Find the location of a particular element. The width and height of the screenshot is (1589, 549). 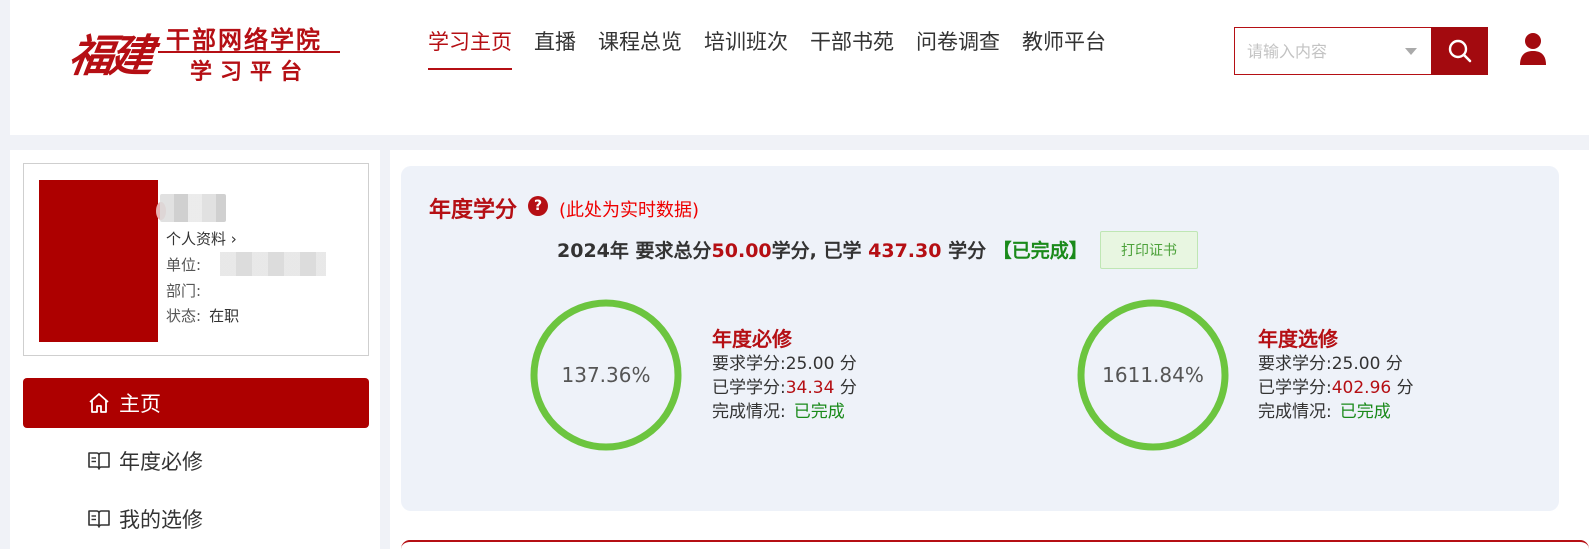

site-logo: 福建 干部网络学院 学习平台 is located at coordinates (207, 50).